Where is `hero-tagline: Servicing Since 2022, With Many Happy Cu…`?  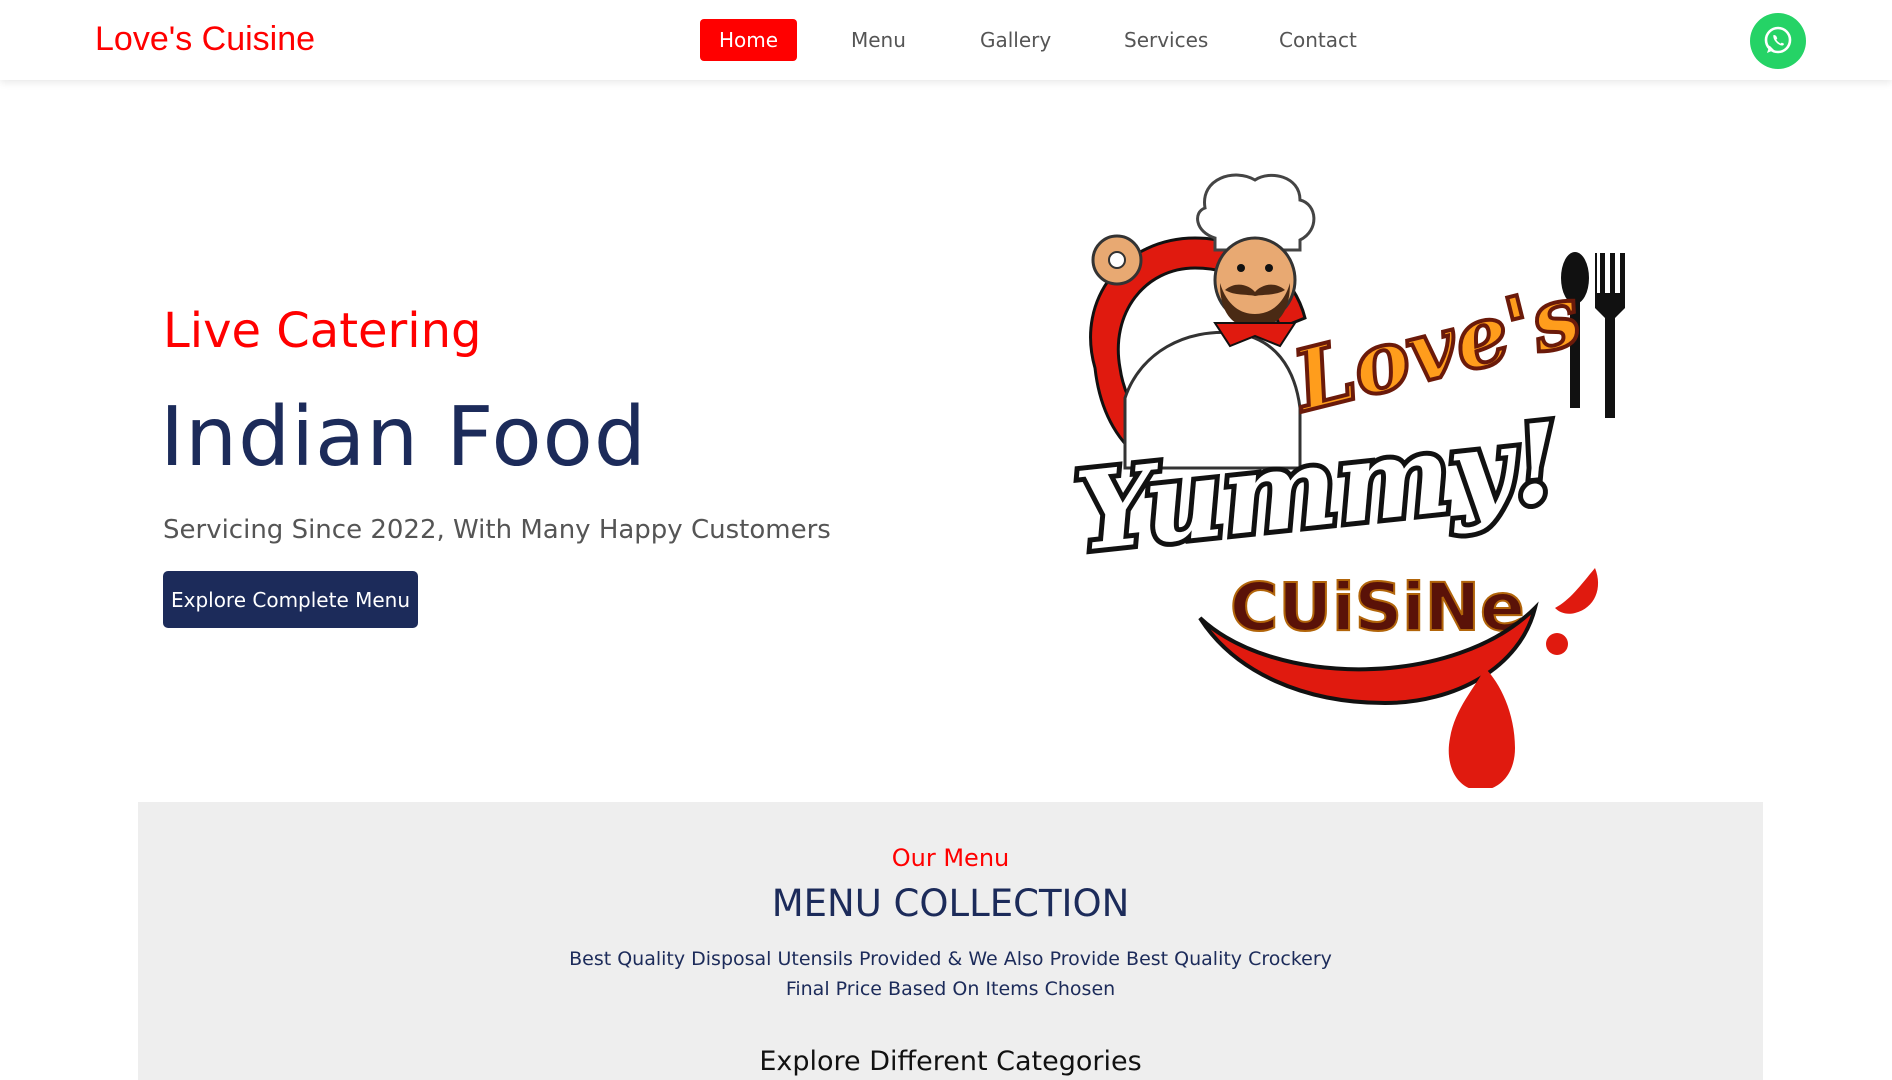
hero-tagline: Servicing Since 2022, With Many Happy Cu… is located at coordinates (497, 530).